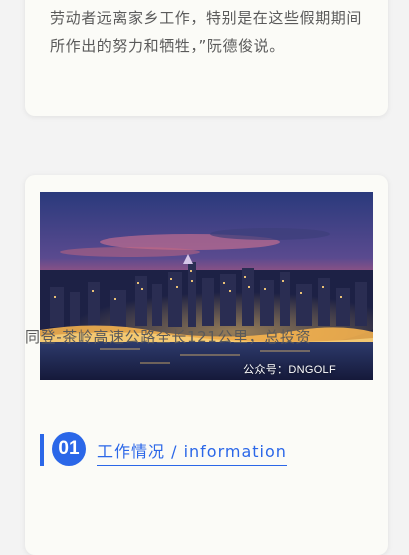  I want to click on section-number-badge: 01, so click(69, 449).